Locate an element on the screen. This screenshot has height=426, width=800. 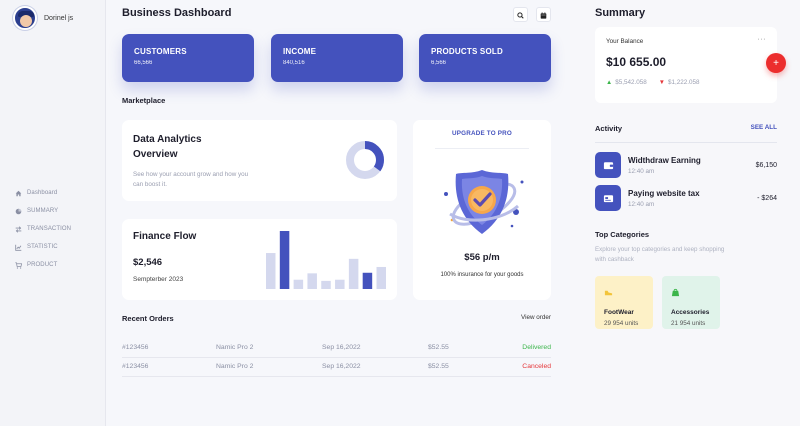
category-card-accessories: Accessories 21 954 units is located at coordinates (691, 302).